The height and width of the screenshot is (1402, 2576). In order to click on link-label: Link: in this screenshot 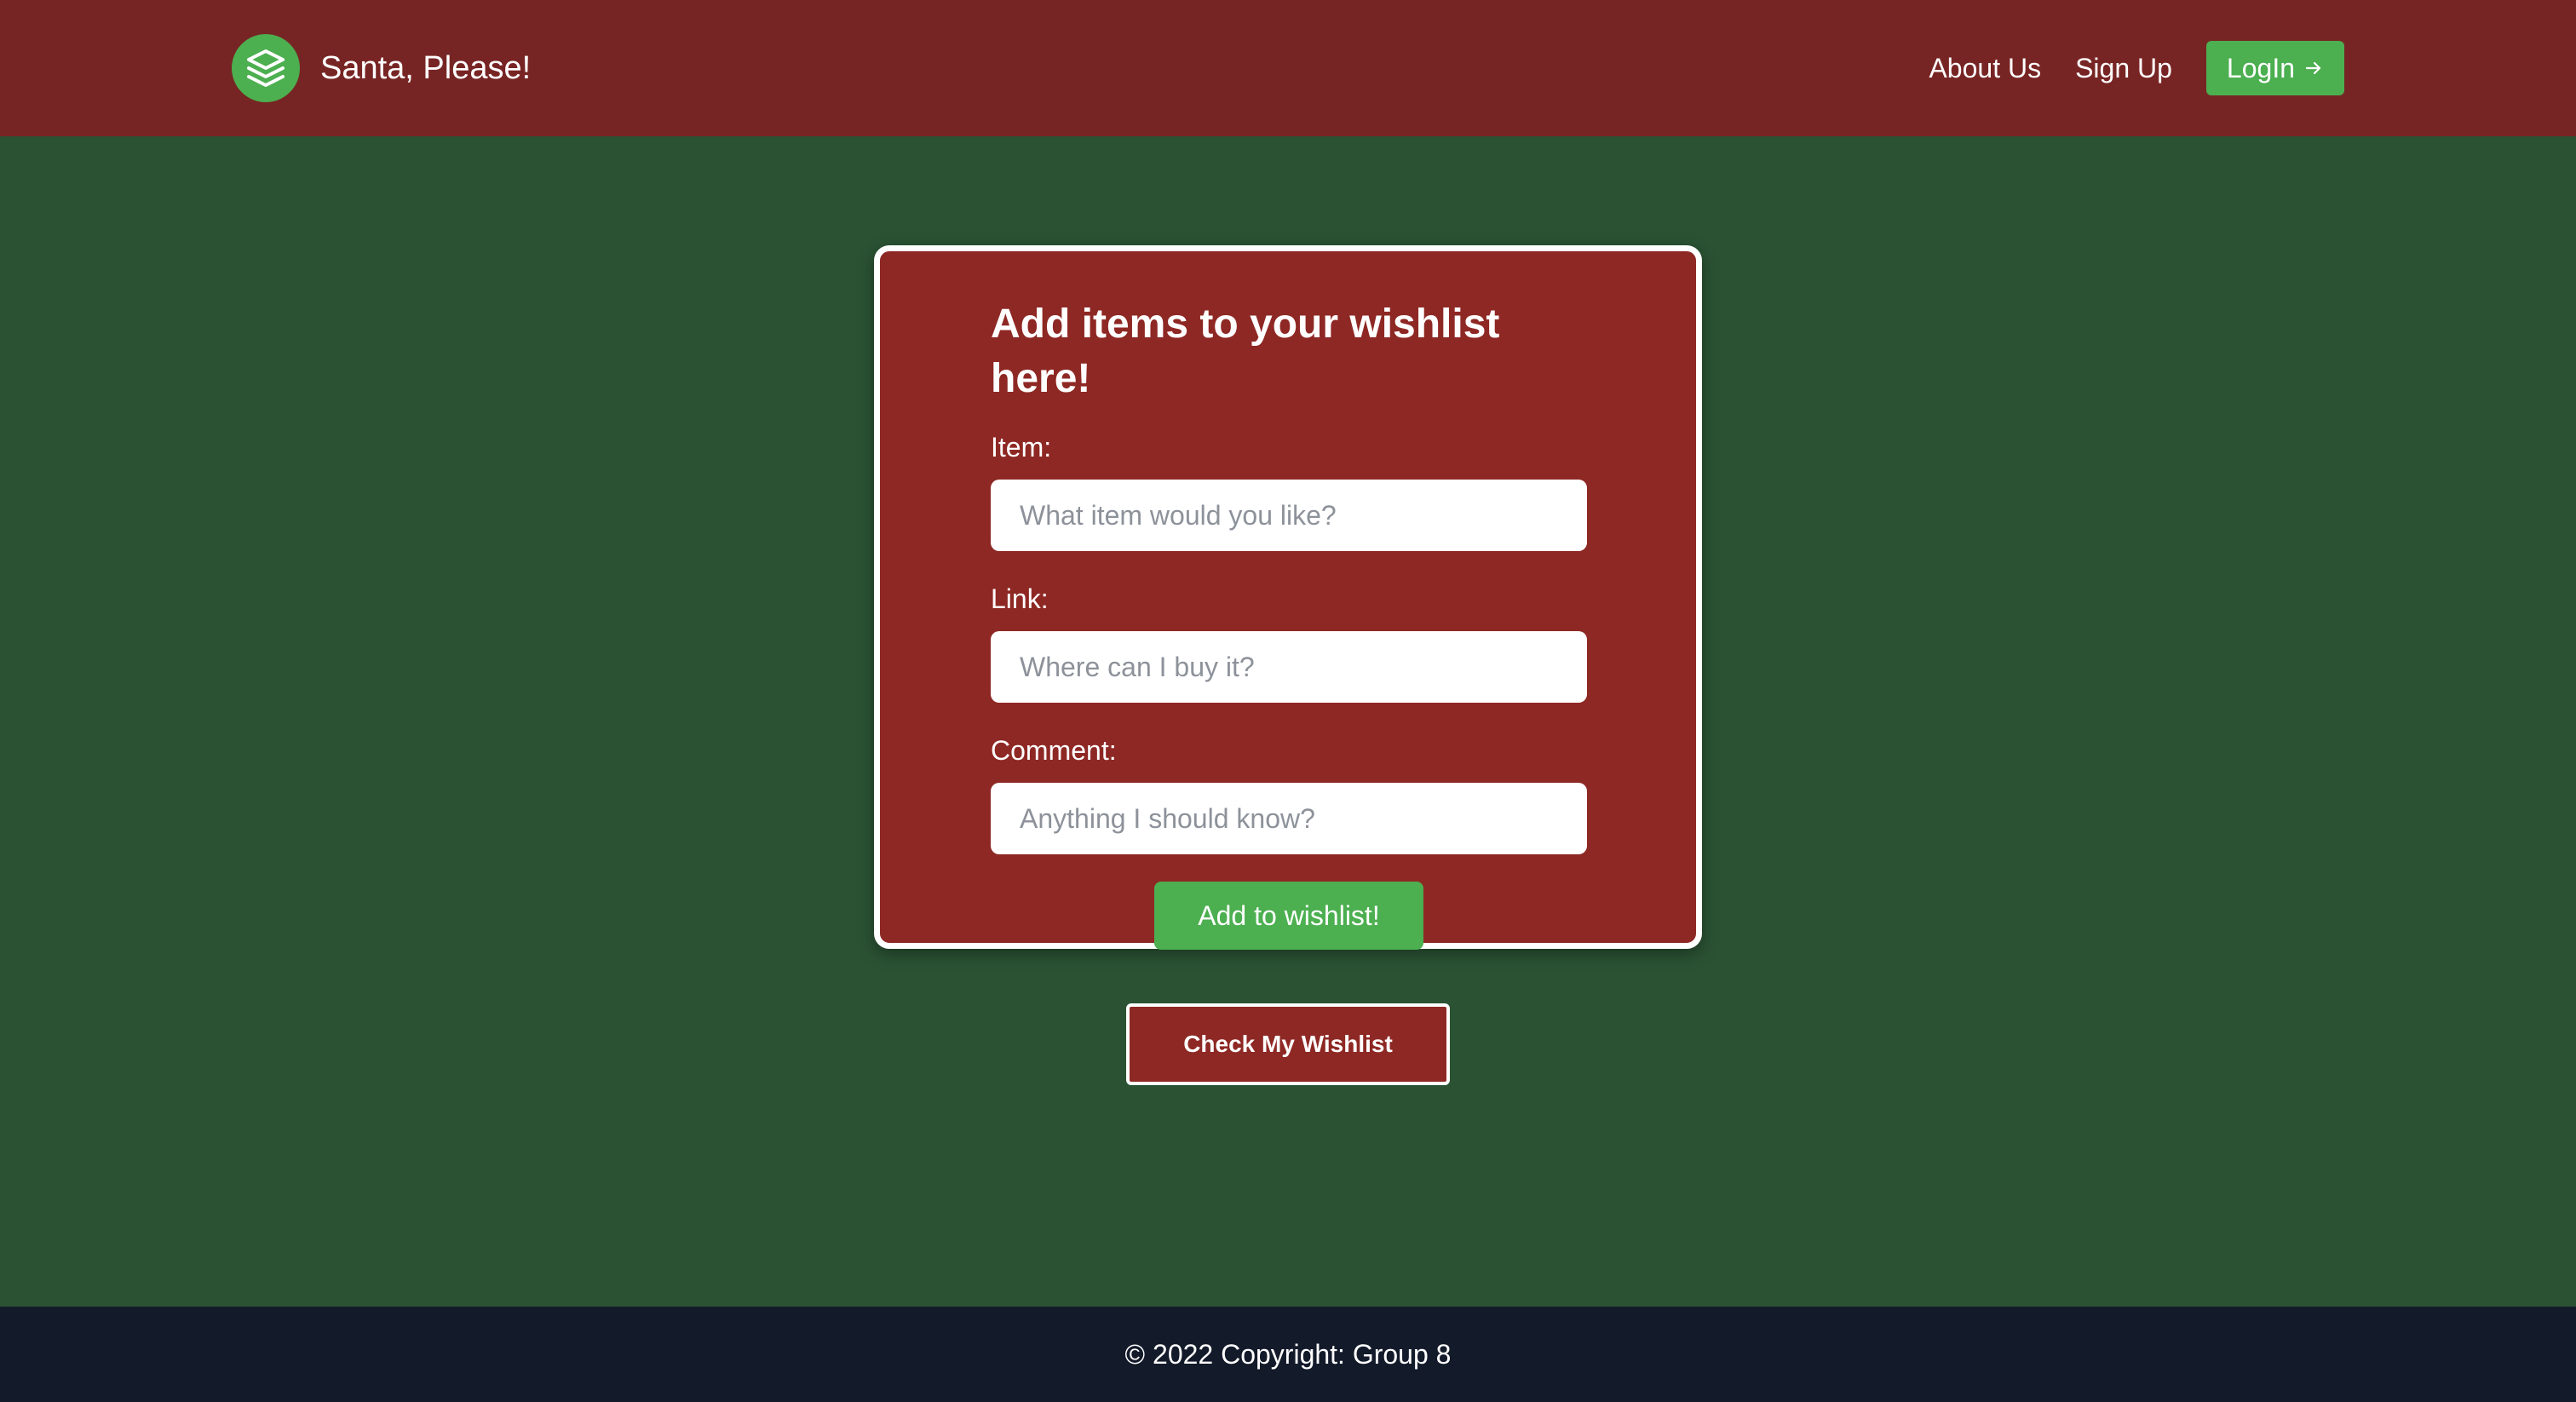, I will do `click(1020, 598)`.